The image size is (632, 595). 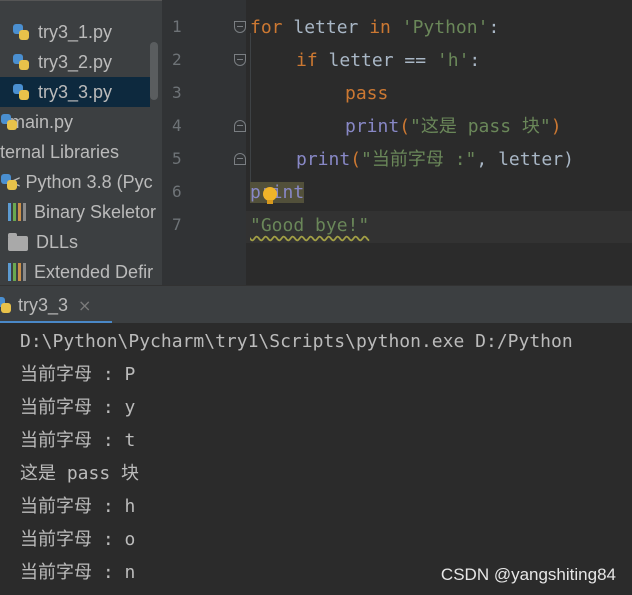 What do you see at coordinates (78, 407) in the screenshot?
I see `console-line: 当前字母 : y` at bounding box center [78, 407].